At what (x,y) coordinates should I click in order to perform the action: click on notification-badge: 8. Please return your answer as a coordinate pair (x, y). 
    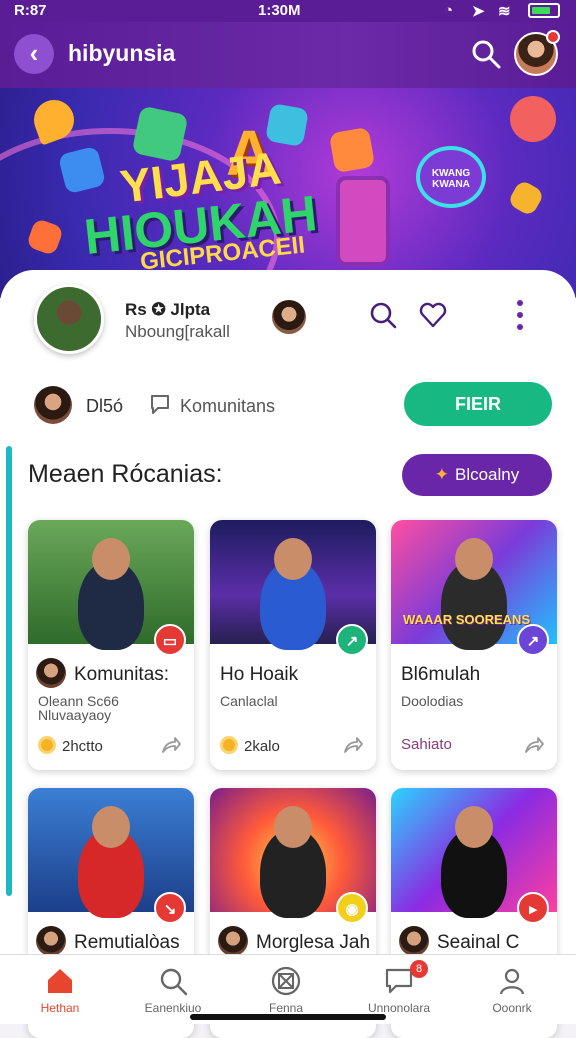
    Looking at the image, I should click on (419, 969).